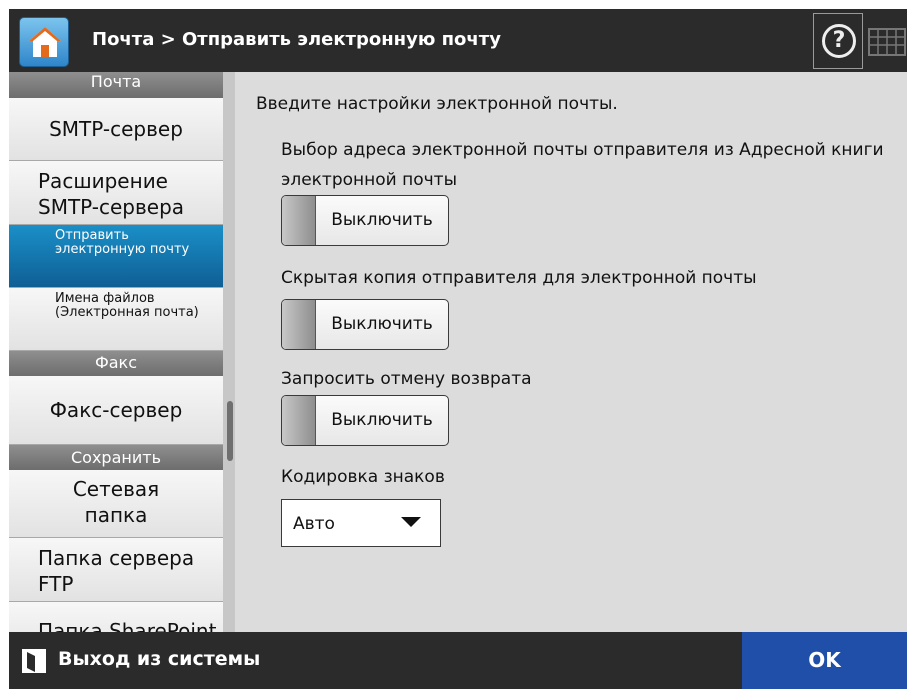  I want to click on header-bar: Почта > Отправить электронную почту ?, so click(458, 40).